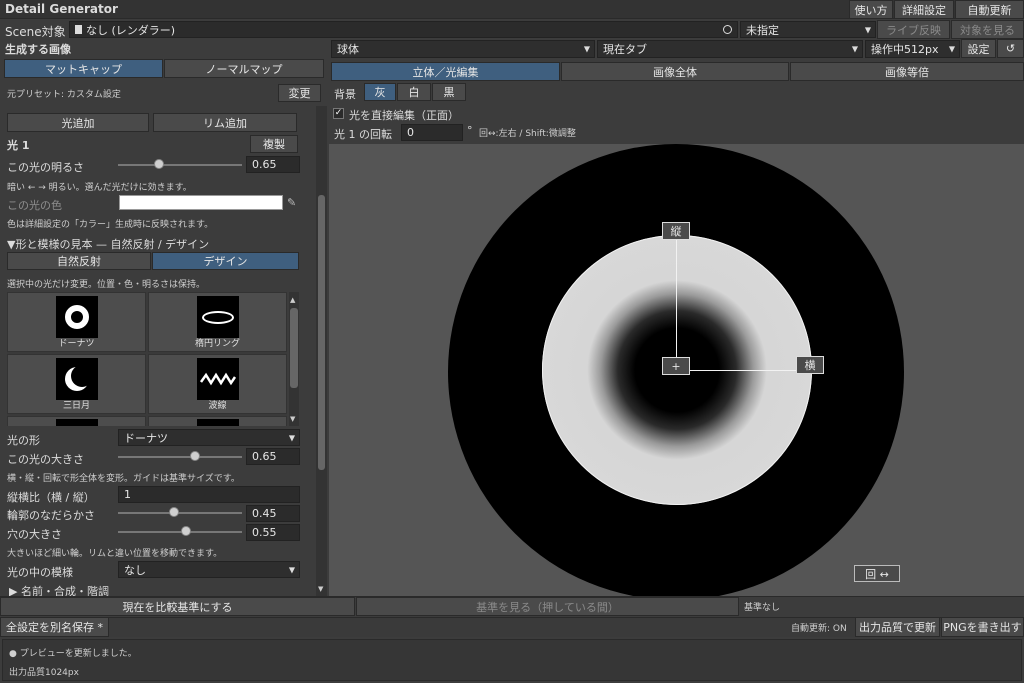  What do you see at coordinates (44, 673) in the screenshot?
I see `quality-message: 出力品質1024px` at bounding box center [44, 673].